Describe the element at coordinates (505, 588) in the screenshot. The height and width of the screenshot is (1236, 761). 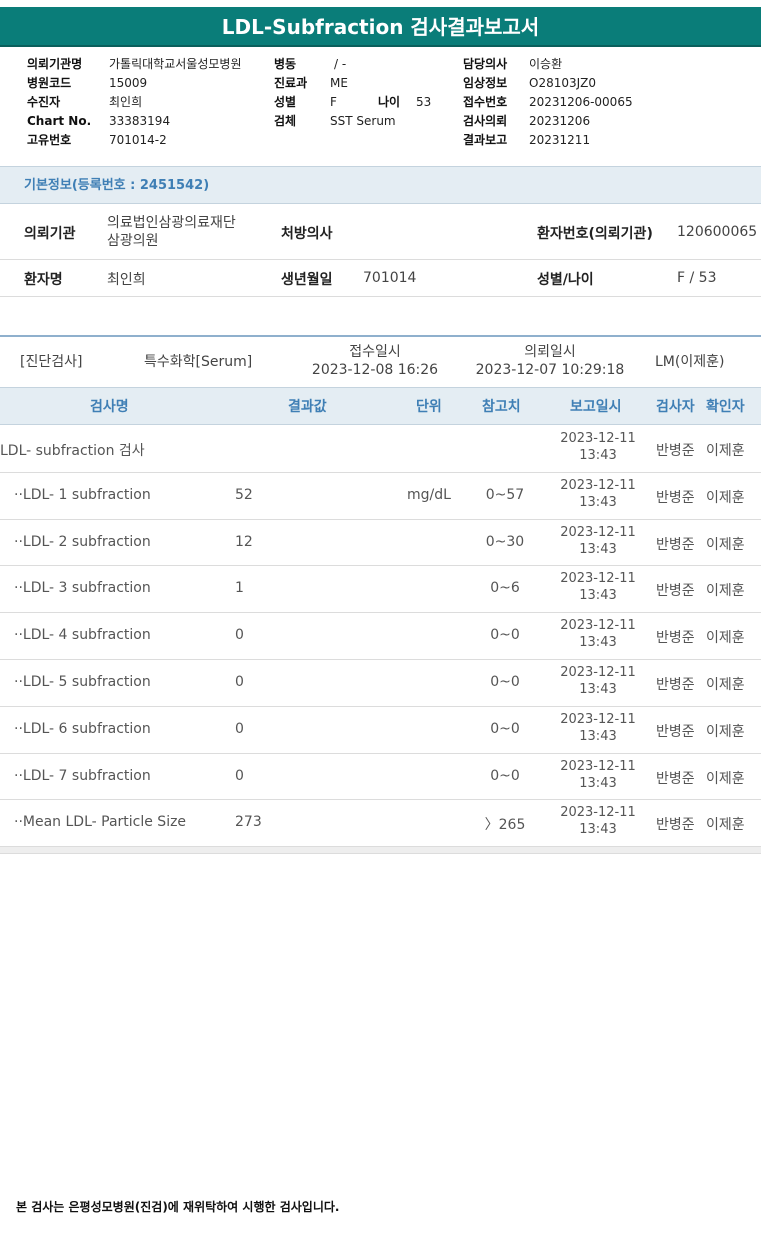
I see `reference-range: 0~6` at that location.